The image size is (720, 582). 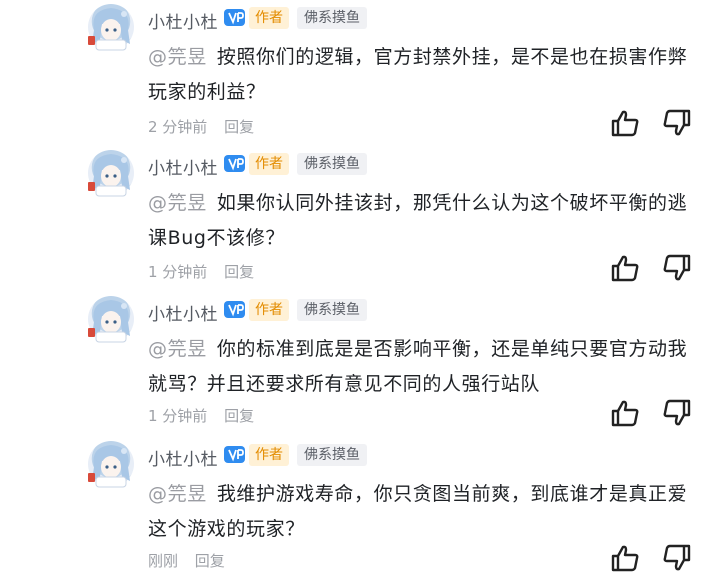 I want to click on comment-text: 如果你认同外挂该封，那凭什么认为这个破坏平衡的逃课Bug不该修？, so click(x=418, y=220).